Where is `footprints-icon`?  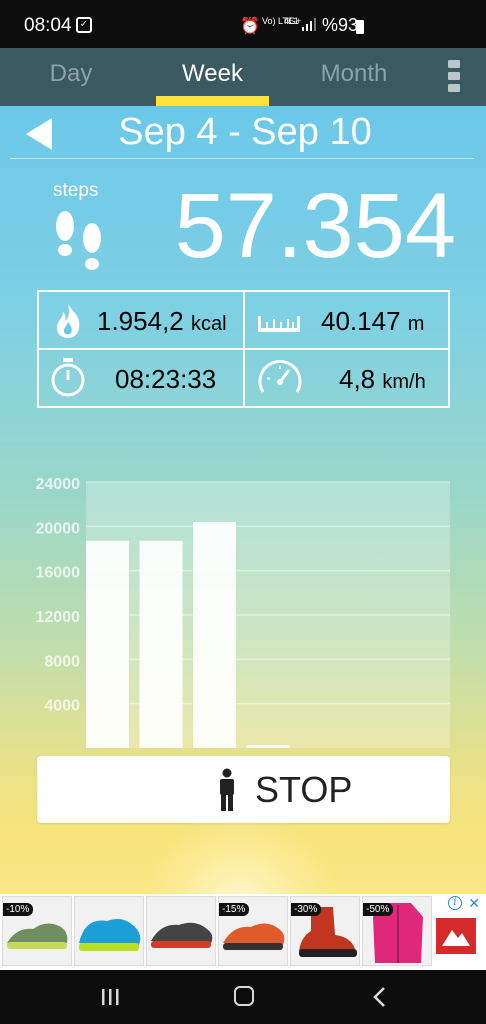
footprints-icon is located at coordinates (78, 240).